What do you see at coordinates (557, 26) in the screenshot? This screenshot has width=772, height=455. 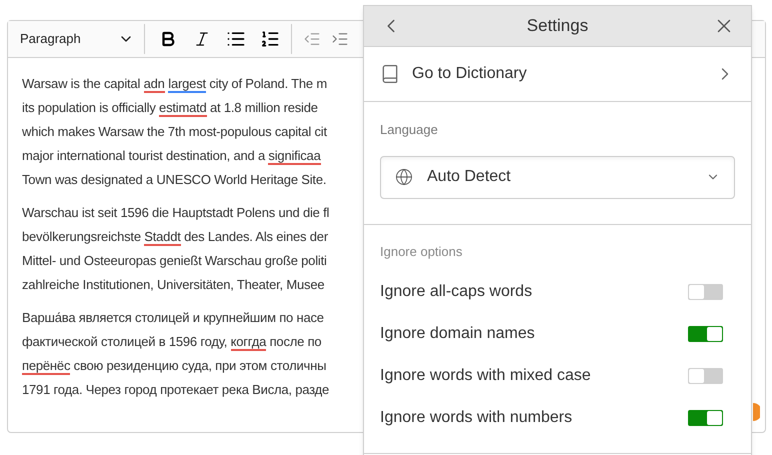 I see `settings-title: Settings` at bounding box center [557, 26].